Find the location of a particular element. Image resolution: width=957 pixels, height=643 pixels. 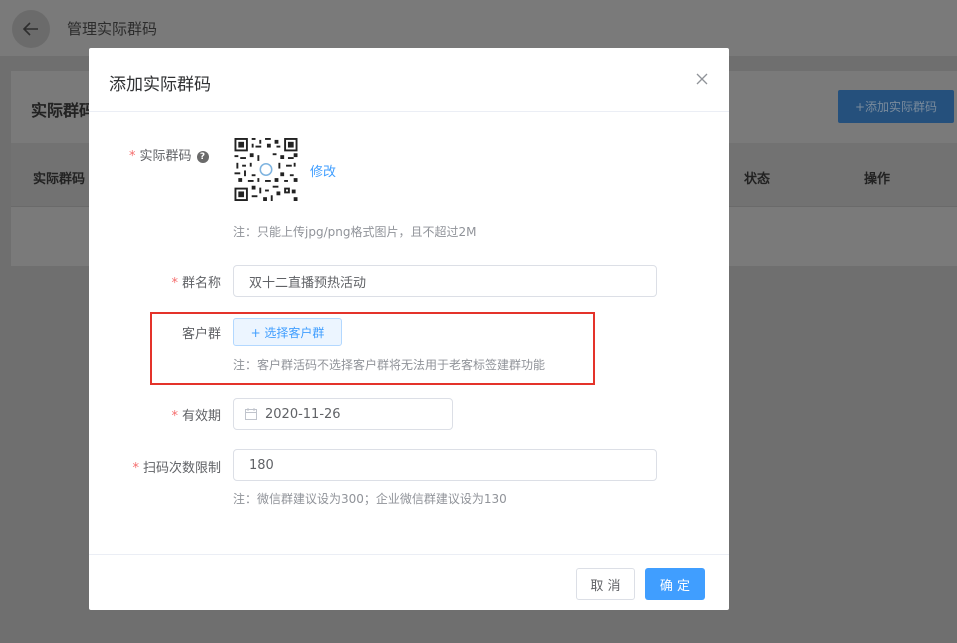

card-title: 实际群码 is located at coordinates (63, 110).